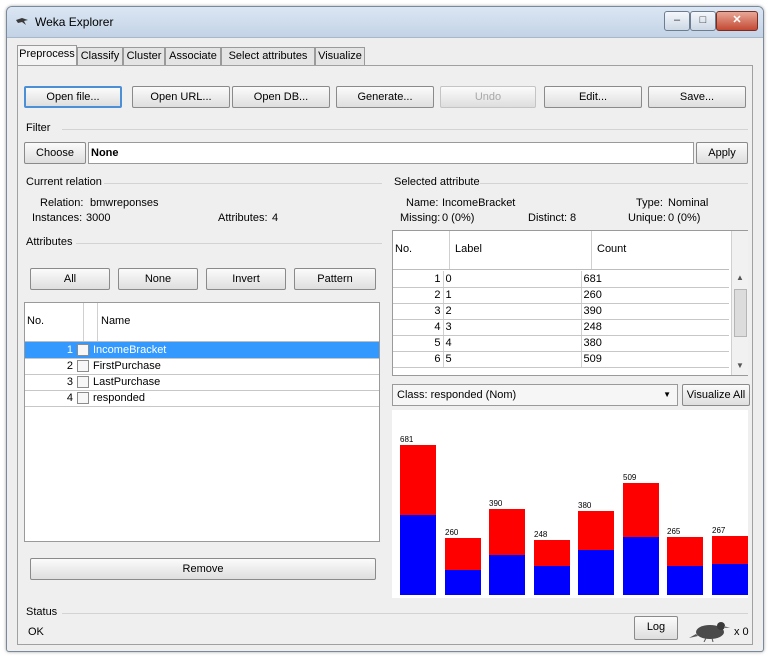 This screenshot has width=768, height=656. I want to click on pattern-button: Pattern, so click(335, 279).